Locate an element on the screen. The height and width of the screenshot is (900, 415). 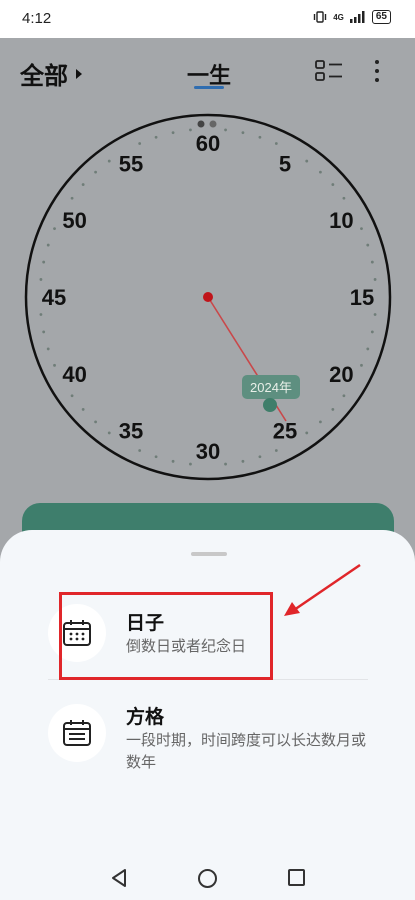
dial-label: 15 is located at coordinates (362, 297).